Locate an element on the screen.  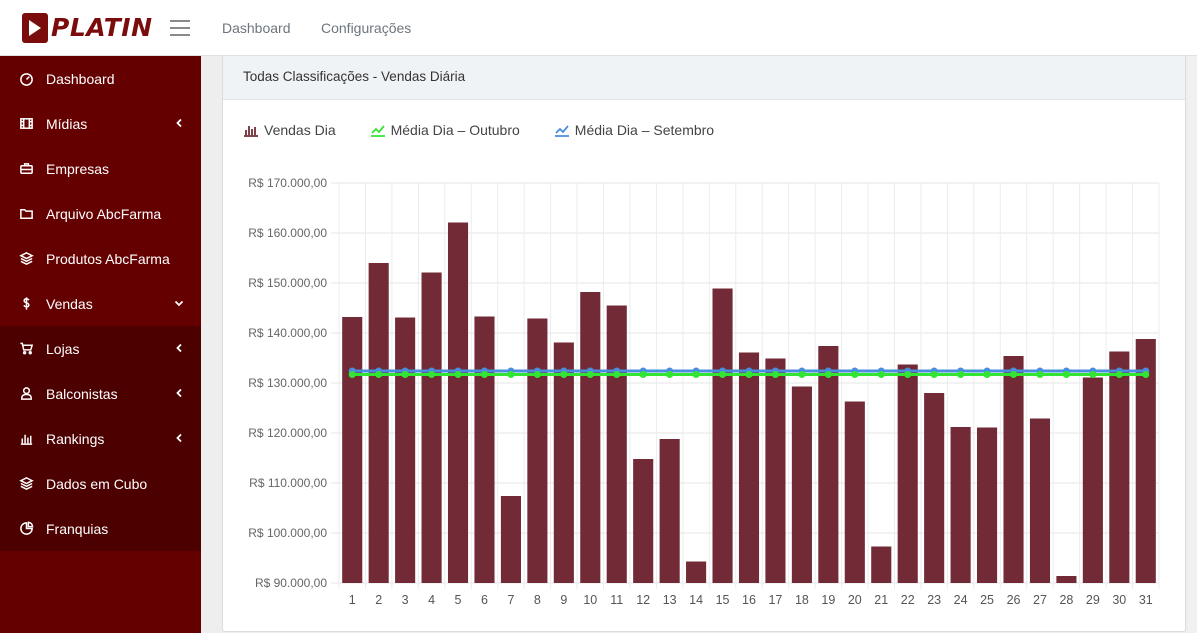
bar-chart-icon is located at coordinates (26, 439).